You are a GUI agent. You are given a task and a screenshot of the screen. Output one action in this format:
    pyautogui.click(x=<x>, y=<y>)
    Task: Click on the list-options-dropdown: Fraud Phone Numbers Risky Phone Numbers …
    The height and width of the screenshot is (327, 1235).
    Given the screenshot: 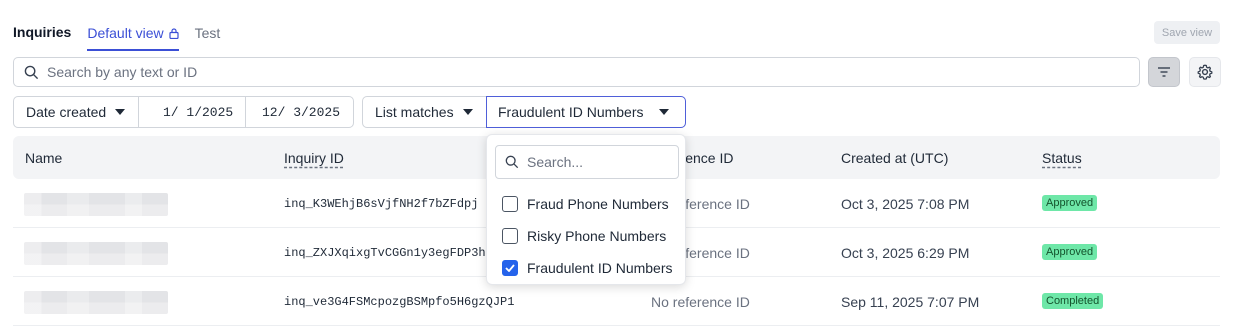 What is the action you would take?
    pyautogui.click(x=586, y=209)
    